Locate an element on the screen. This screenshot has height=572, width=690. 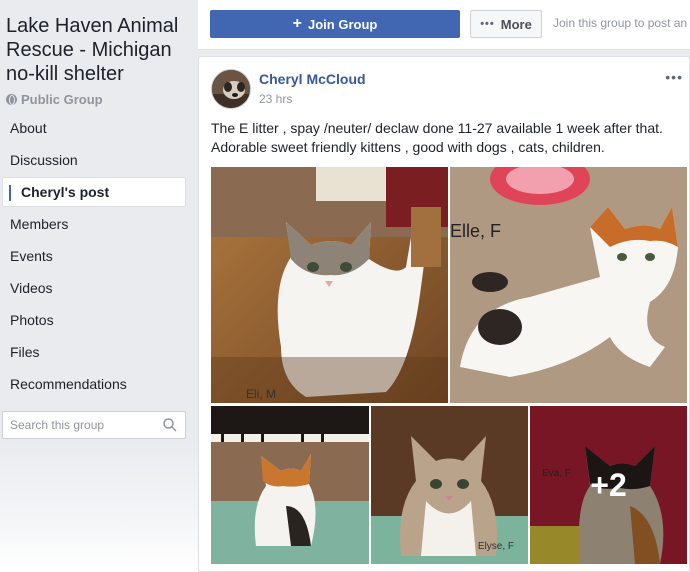
more-button: ••• More is located at coordinates (506, 24).